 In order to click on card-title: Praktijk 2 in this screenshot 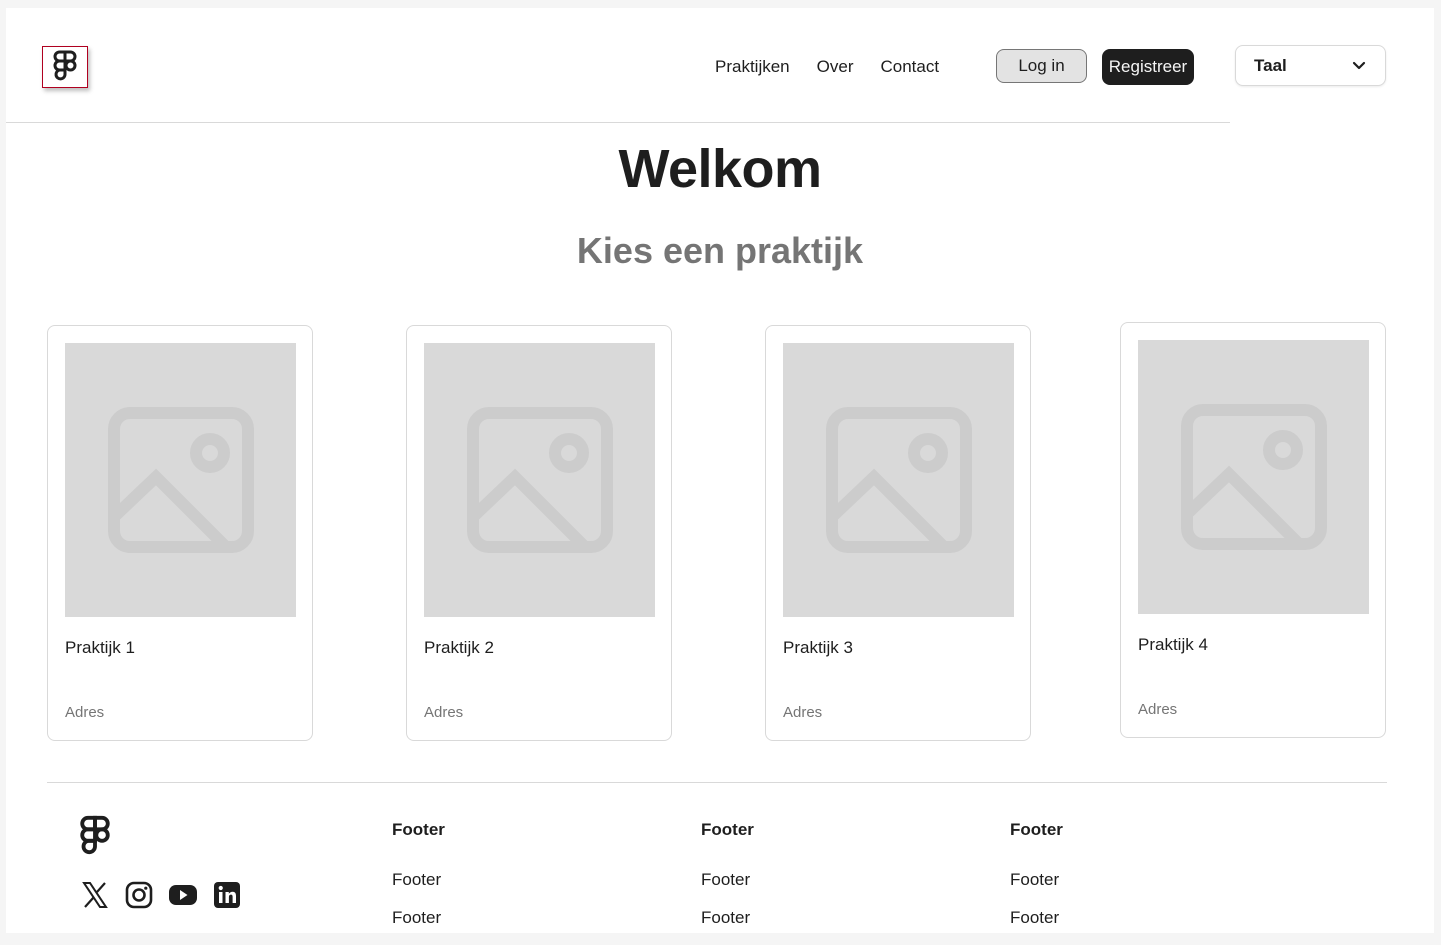, I will do `click(459, 647)`.